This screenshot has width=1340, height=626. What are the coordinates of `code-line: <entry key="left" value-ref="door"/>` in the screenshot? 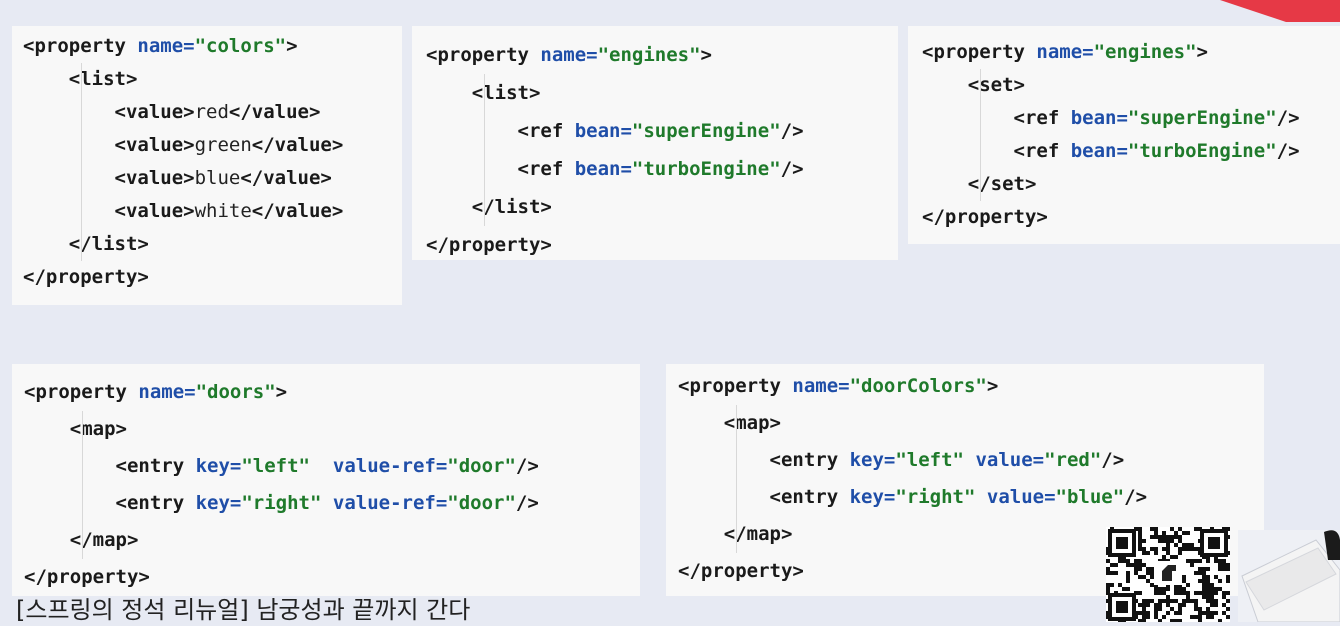 It's located at (281, 466).